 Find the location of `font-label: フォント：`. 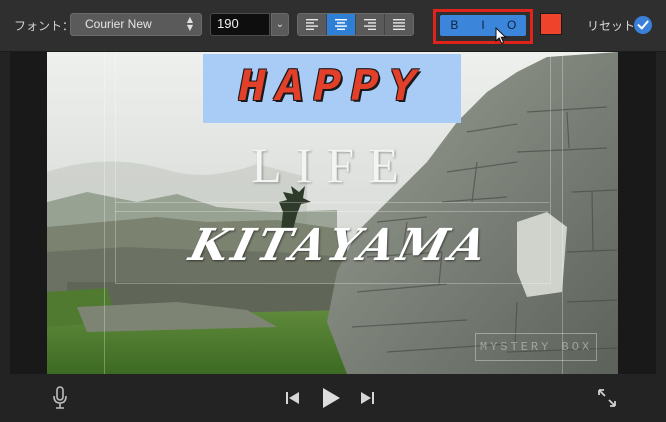

font-label: フォント： is located at coordinates (44, 26).